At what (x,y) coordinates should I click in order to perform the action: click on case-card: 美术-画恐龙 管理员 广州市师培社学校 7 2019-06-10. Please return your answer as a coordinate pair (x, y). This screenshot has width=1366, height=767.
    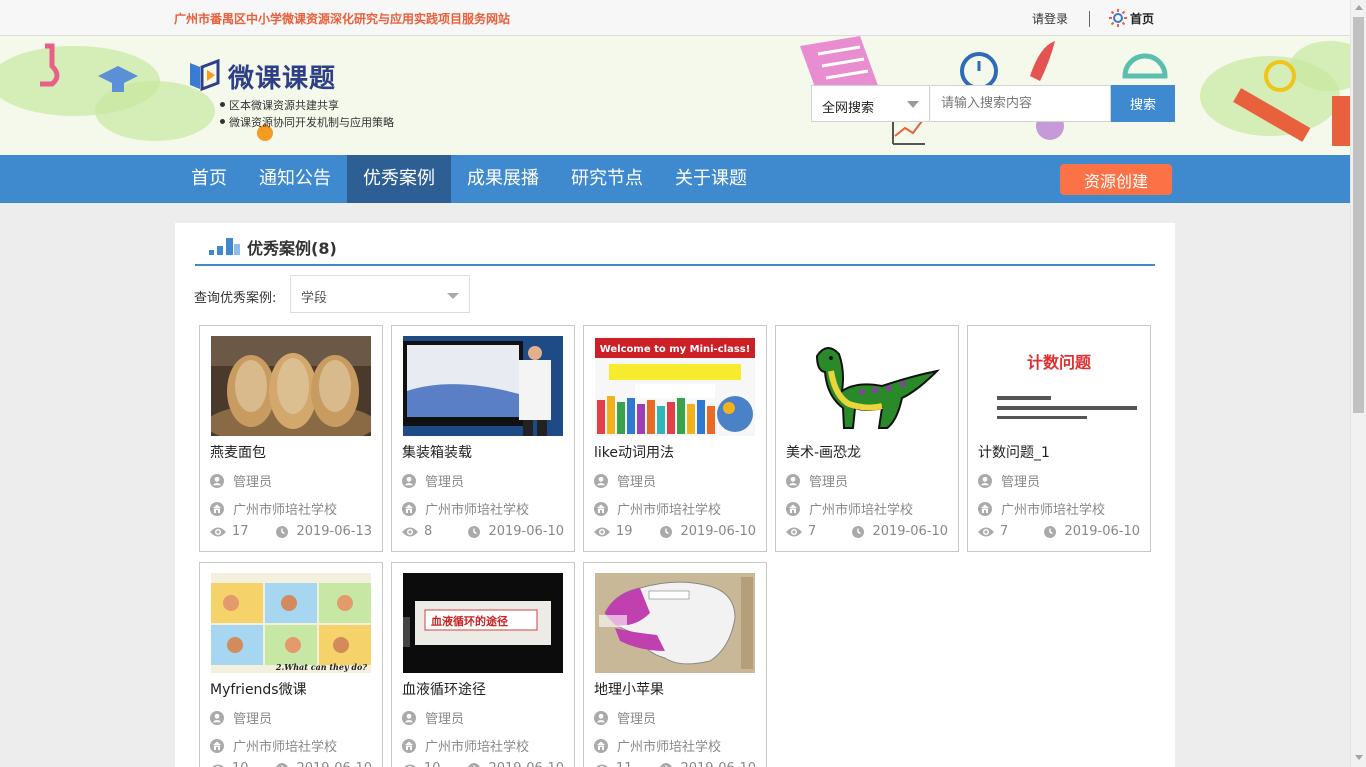
    Looking at the image, I should click on (867, 438).